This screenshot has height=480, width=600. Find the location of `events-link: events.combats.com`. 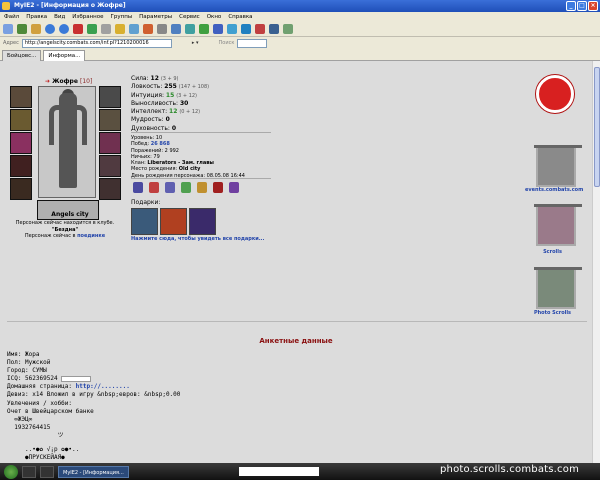

events-link: events.combats.com is located at coordinates (554, 190).